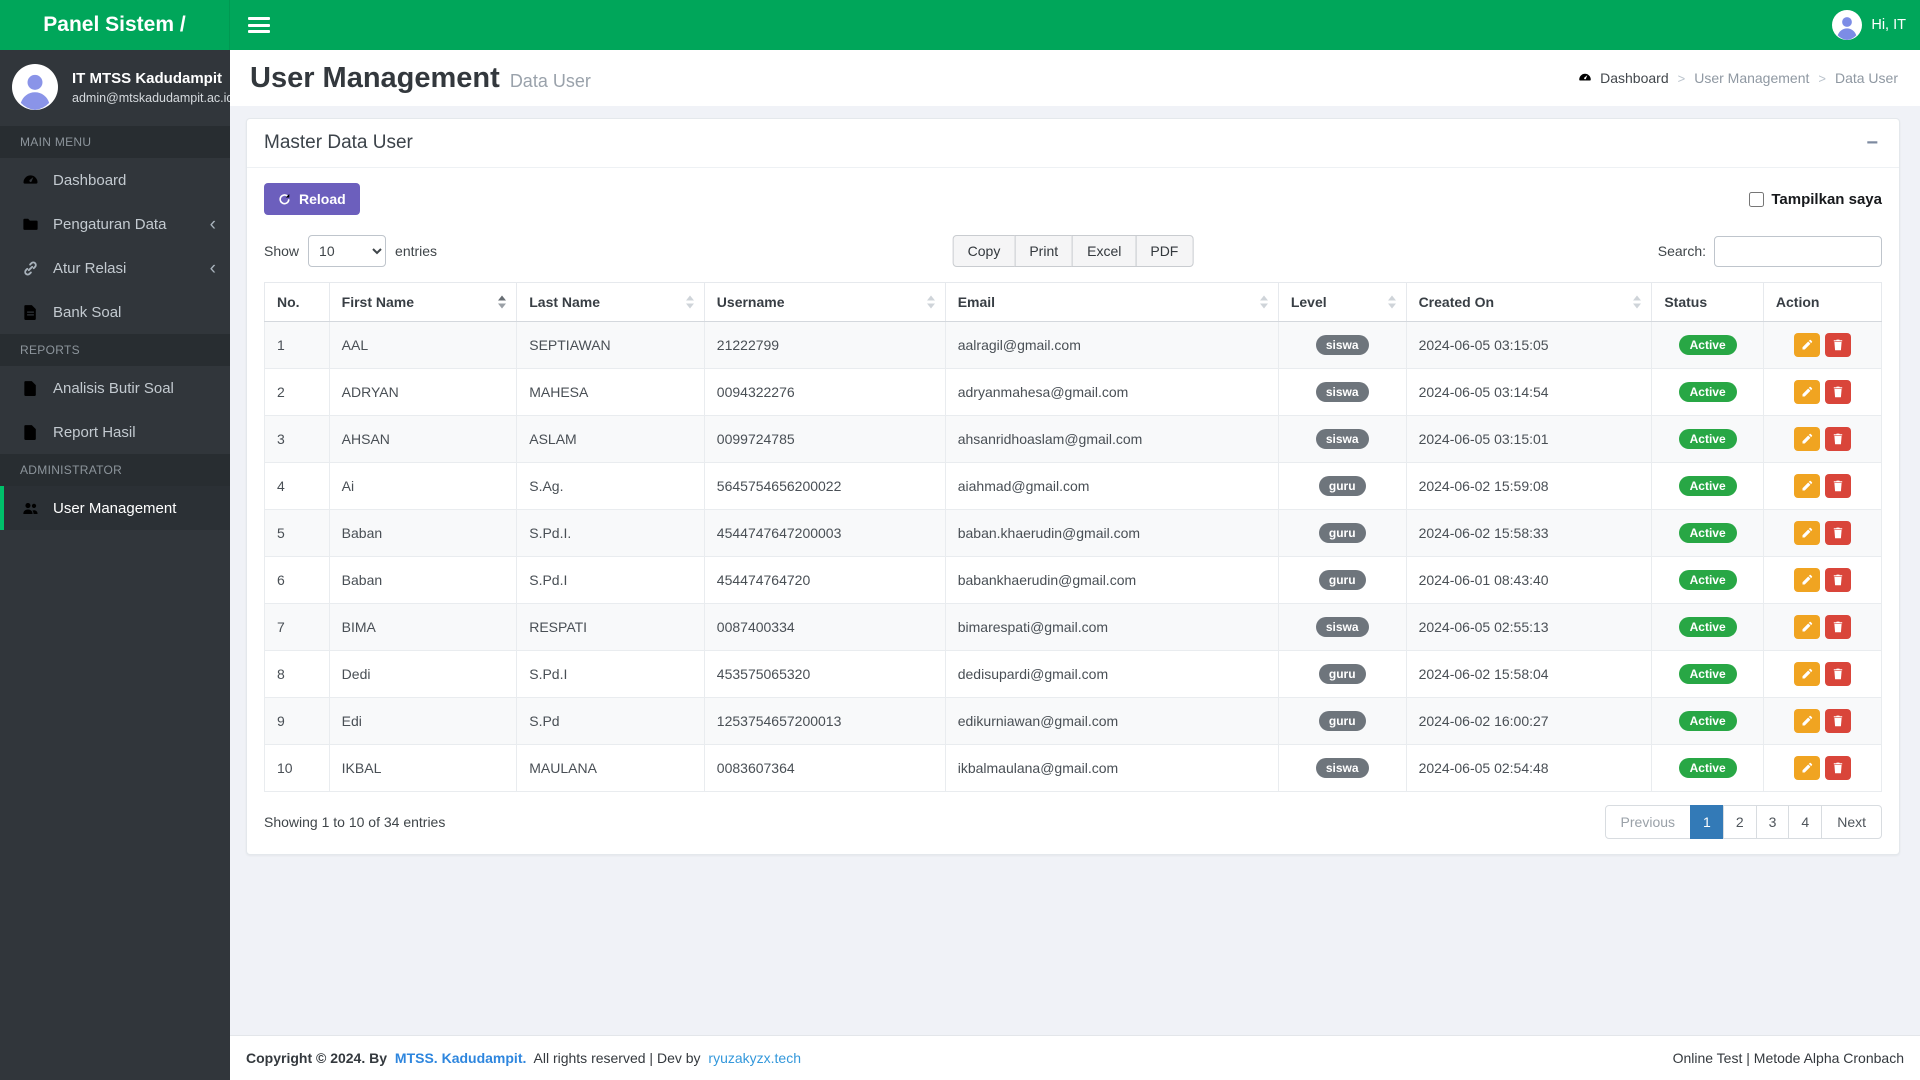 The width and height of the screenshot is (1920, 1080). What do you see at coordinates (460, 1058) in the screenshot?
I see `footer-brand-link: MTSS. Kadudampit.` at bounding box center [460, 1058].